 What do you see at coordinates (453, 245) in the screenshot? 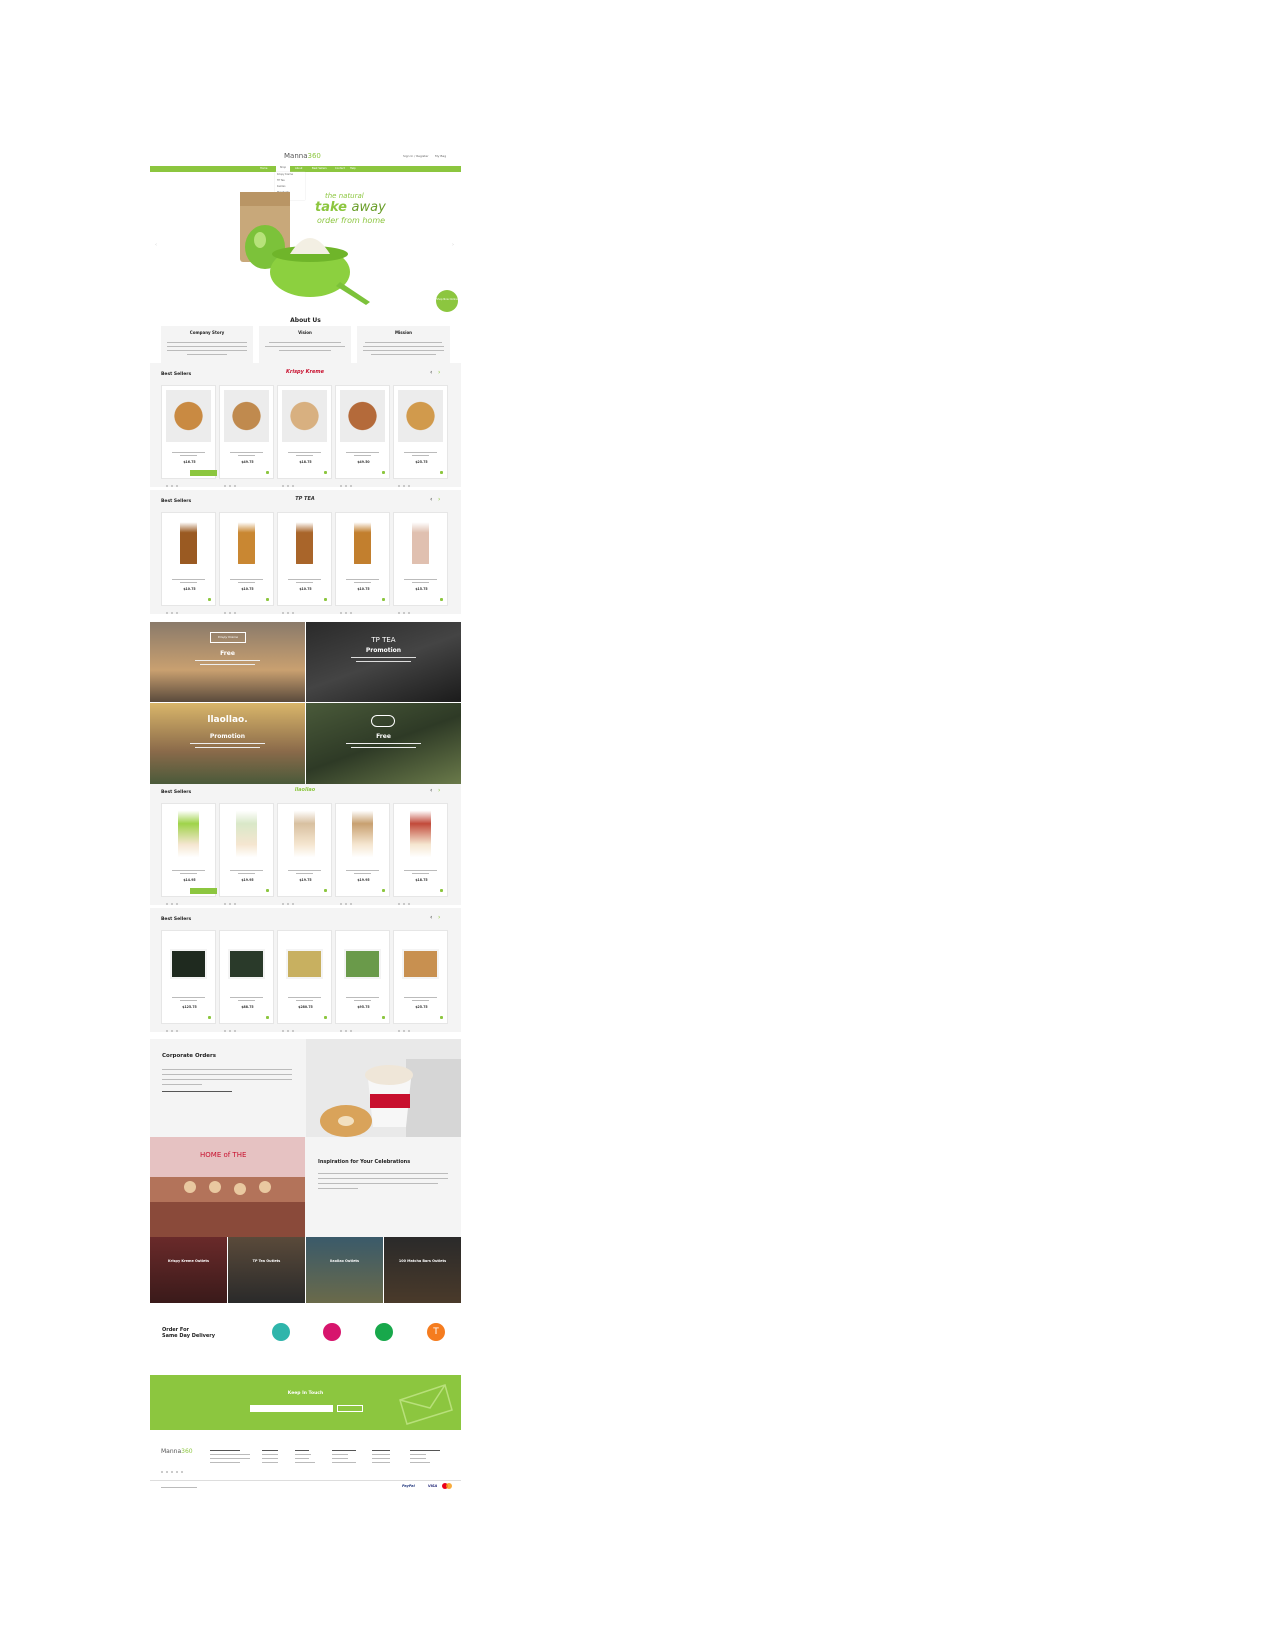
I see `hero-next-arrow: ›` at bounding box center [453, 245].